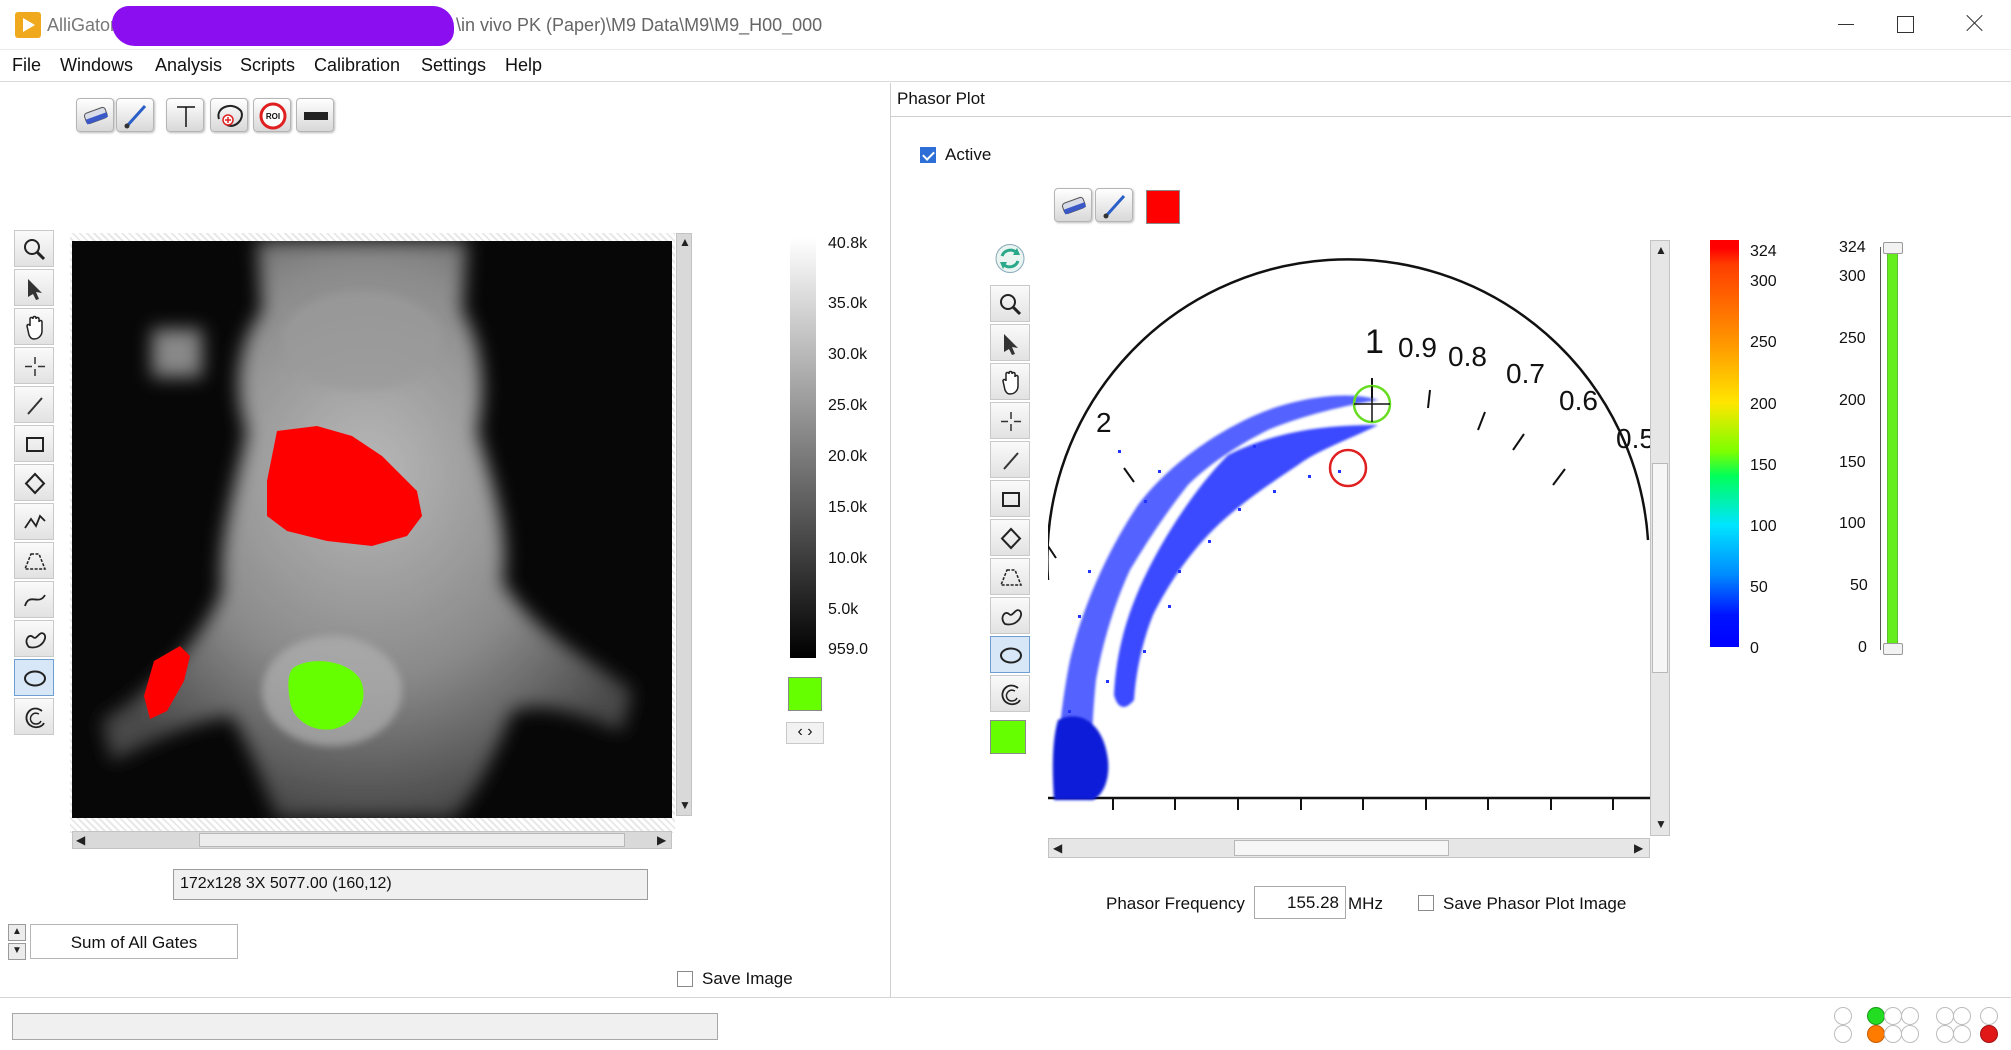 The height and width of the screenshot is (1050, 2011). What do you see at coordinates (848, 649) in the screenshot?
I see `gray-tick-label: 959.0` at bounding box center [848, 649].